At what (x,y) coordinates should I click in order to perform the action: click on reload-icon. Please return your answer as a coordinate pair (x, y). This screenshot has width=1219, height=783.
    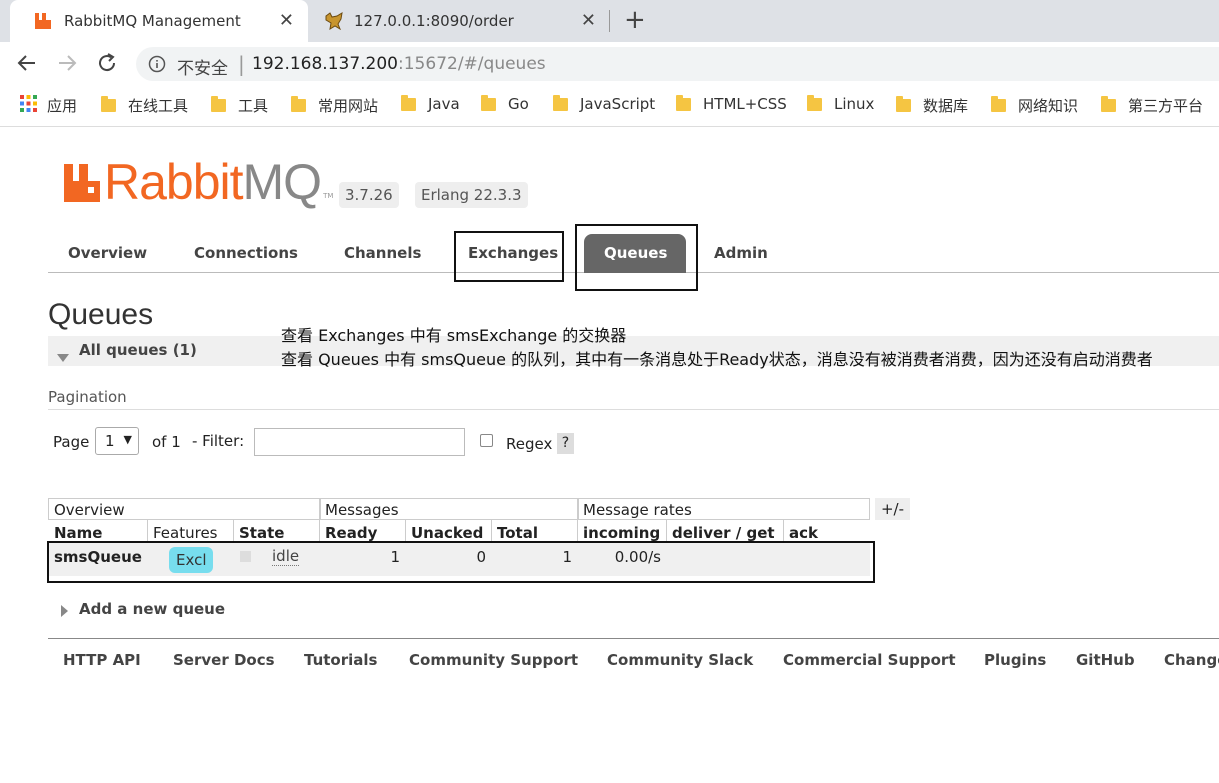
    Looking at the image, I should click on (107, 65).